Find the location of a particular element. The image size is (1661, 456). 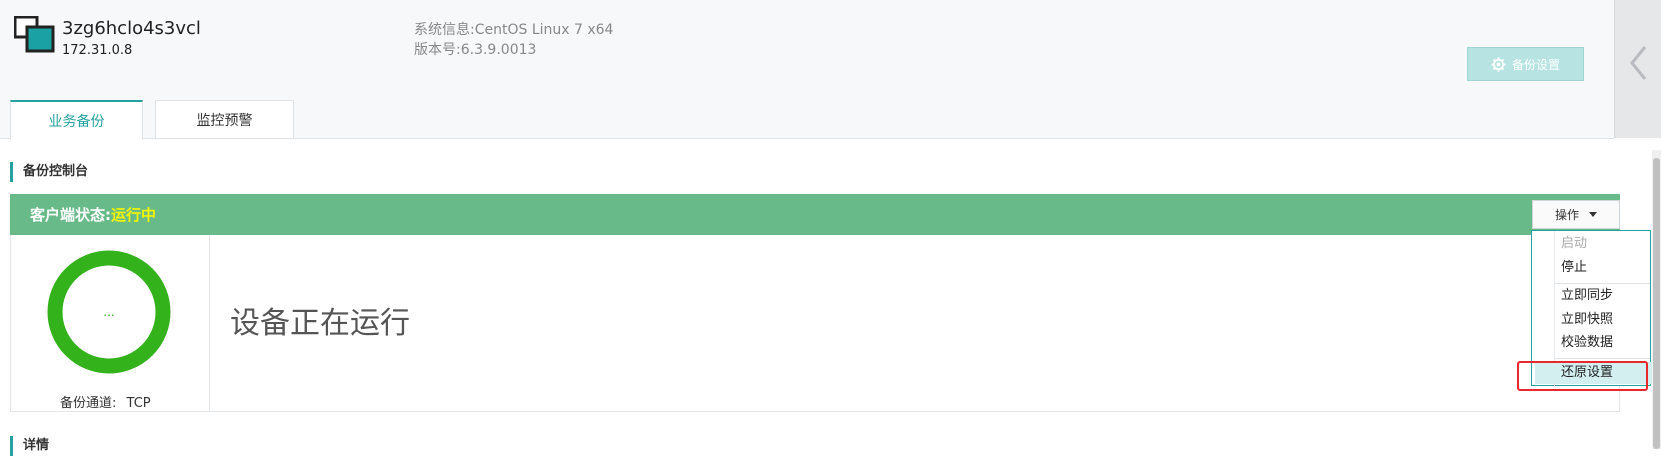

client-status-value: 运行中 is located at coordinates (134, 215).